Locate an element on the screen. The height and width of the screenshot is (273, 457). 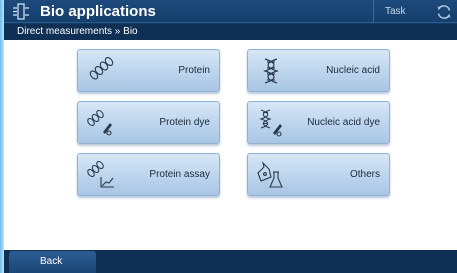
flasks-icon is located at coordinates (270, 174).